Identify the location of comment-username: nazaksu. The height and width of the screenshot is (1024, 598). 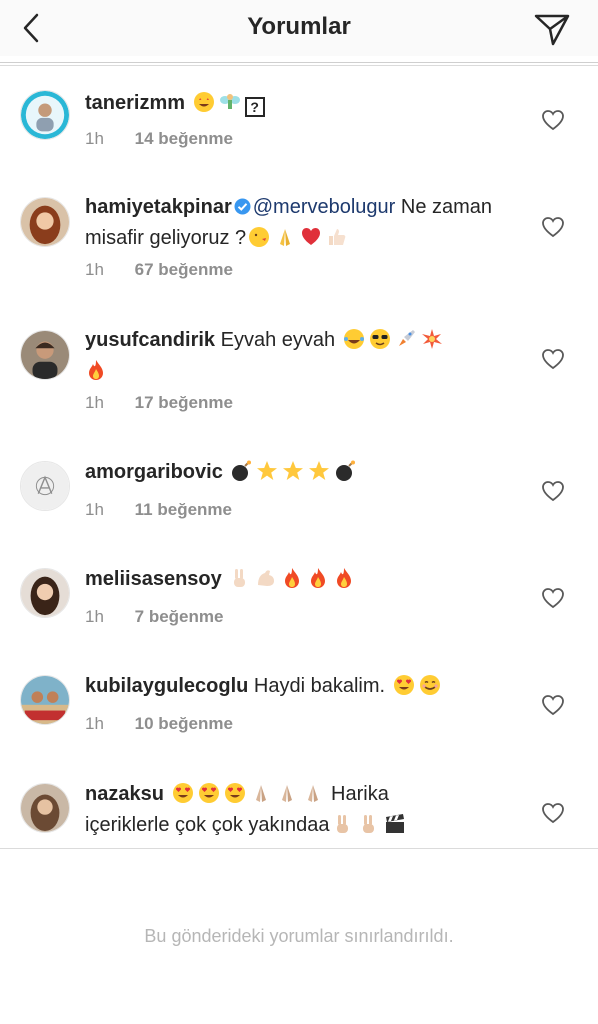
(124, 794).